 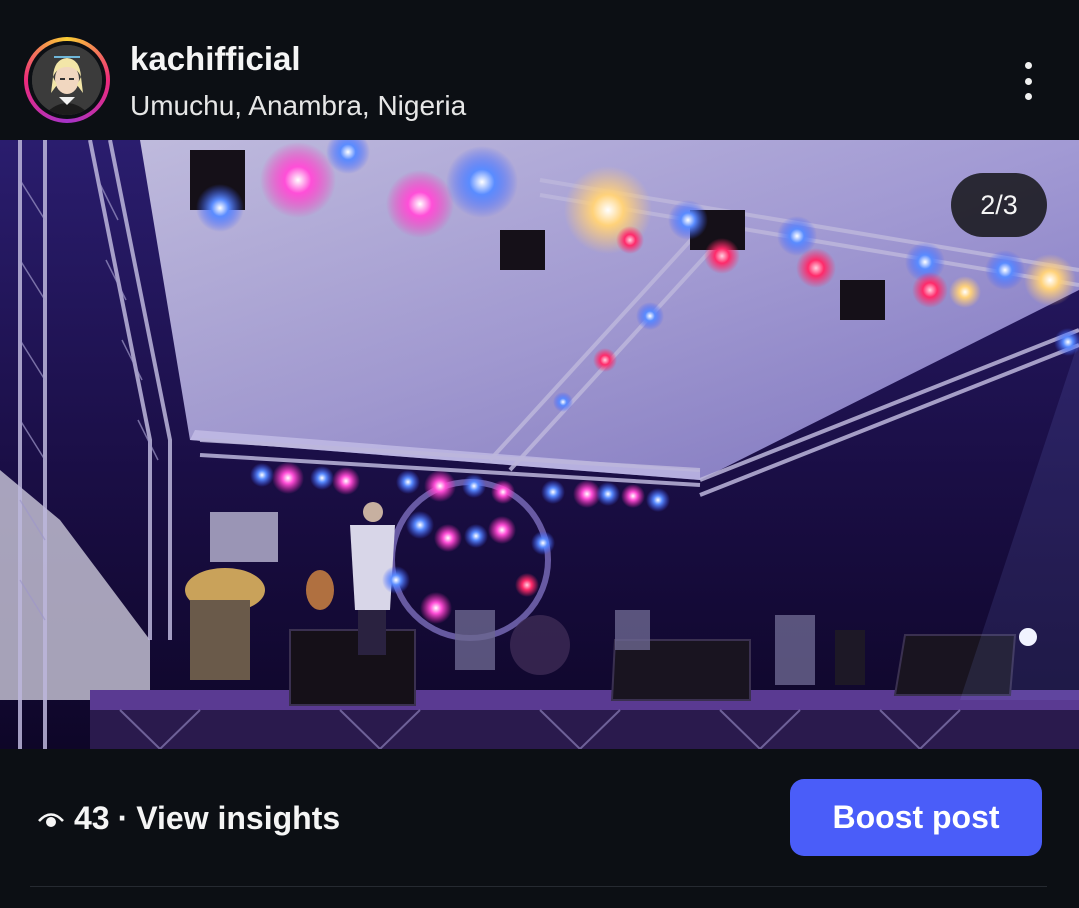 I want to click on eye-icon, so click(x=51, y=819).